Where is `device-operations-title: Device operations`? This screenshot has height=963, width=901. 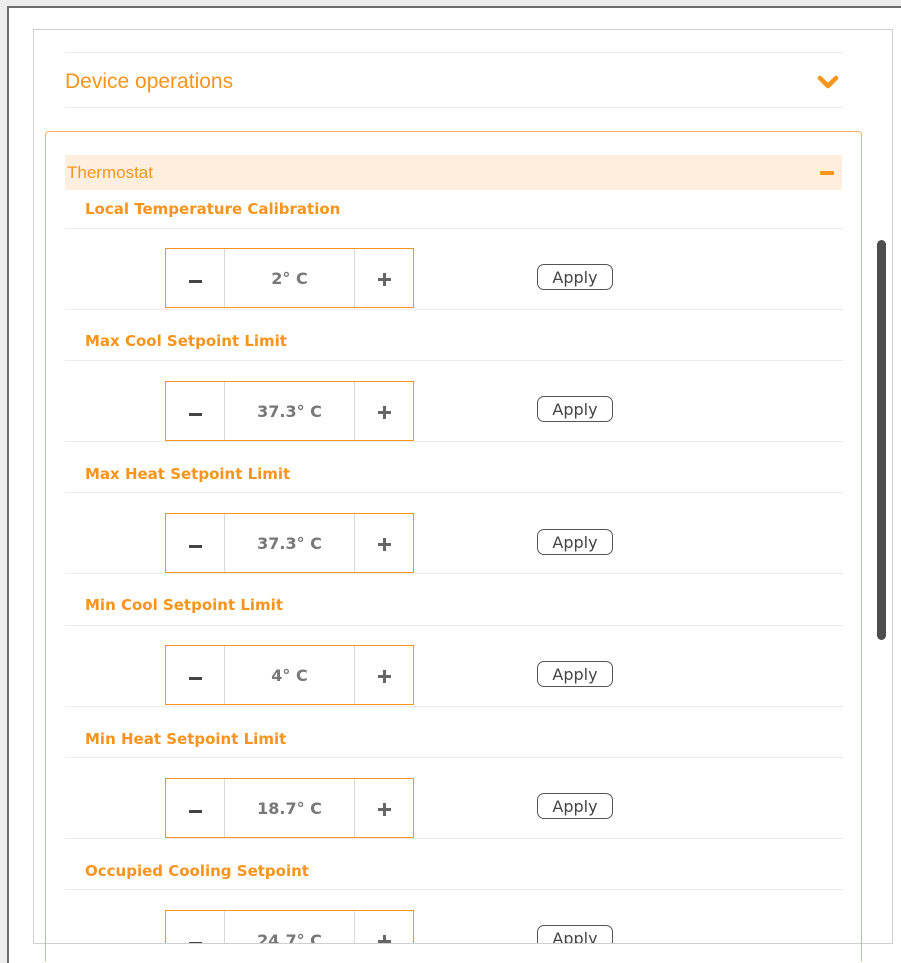 device-operations-title: Device operations is located at coordinates (149, 81).